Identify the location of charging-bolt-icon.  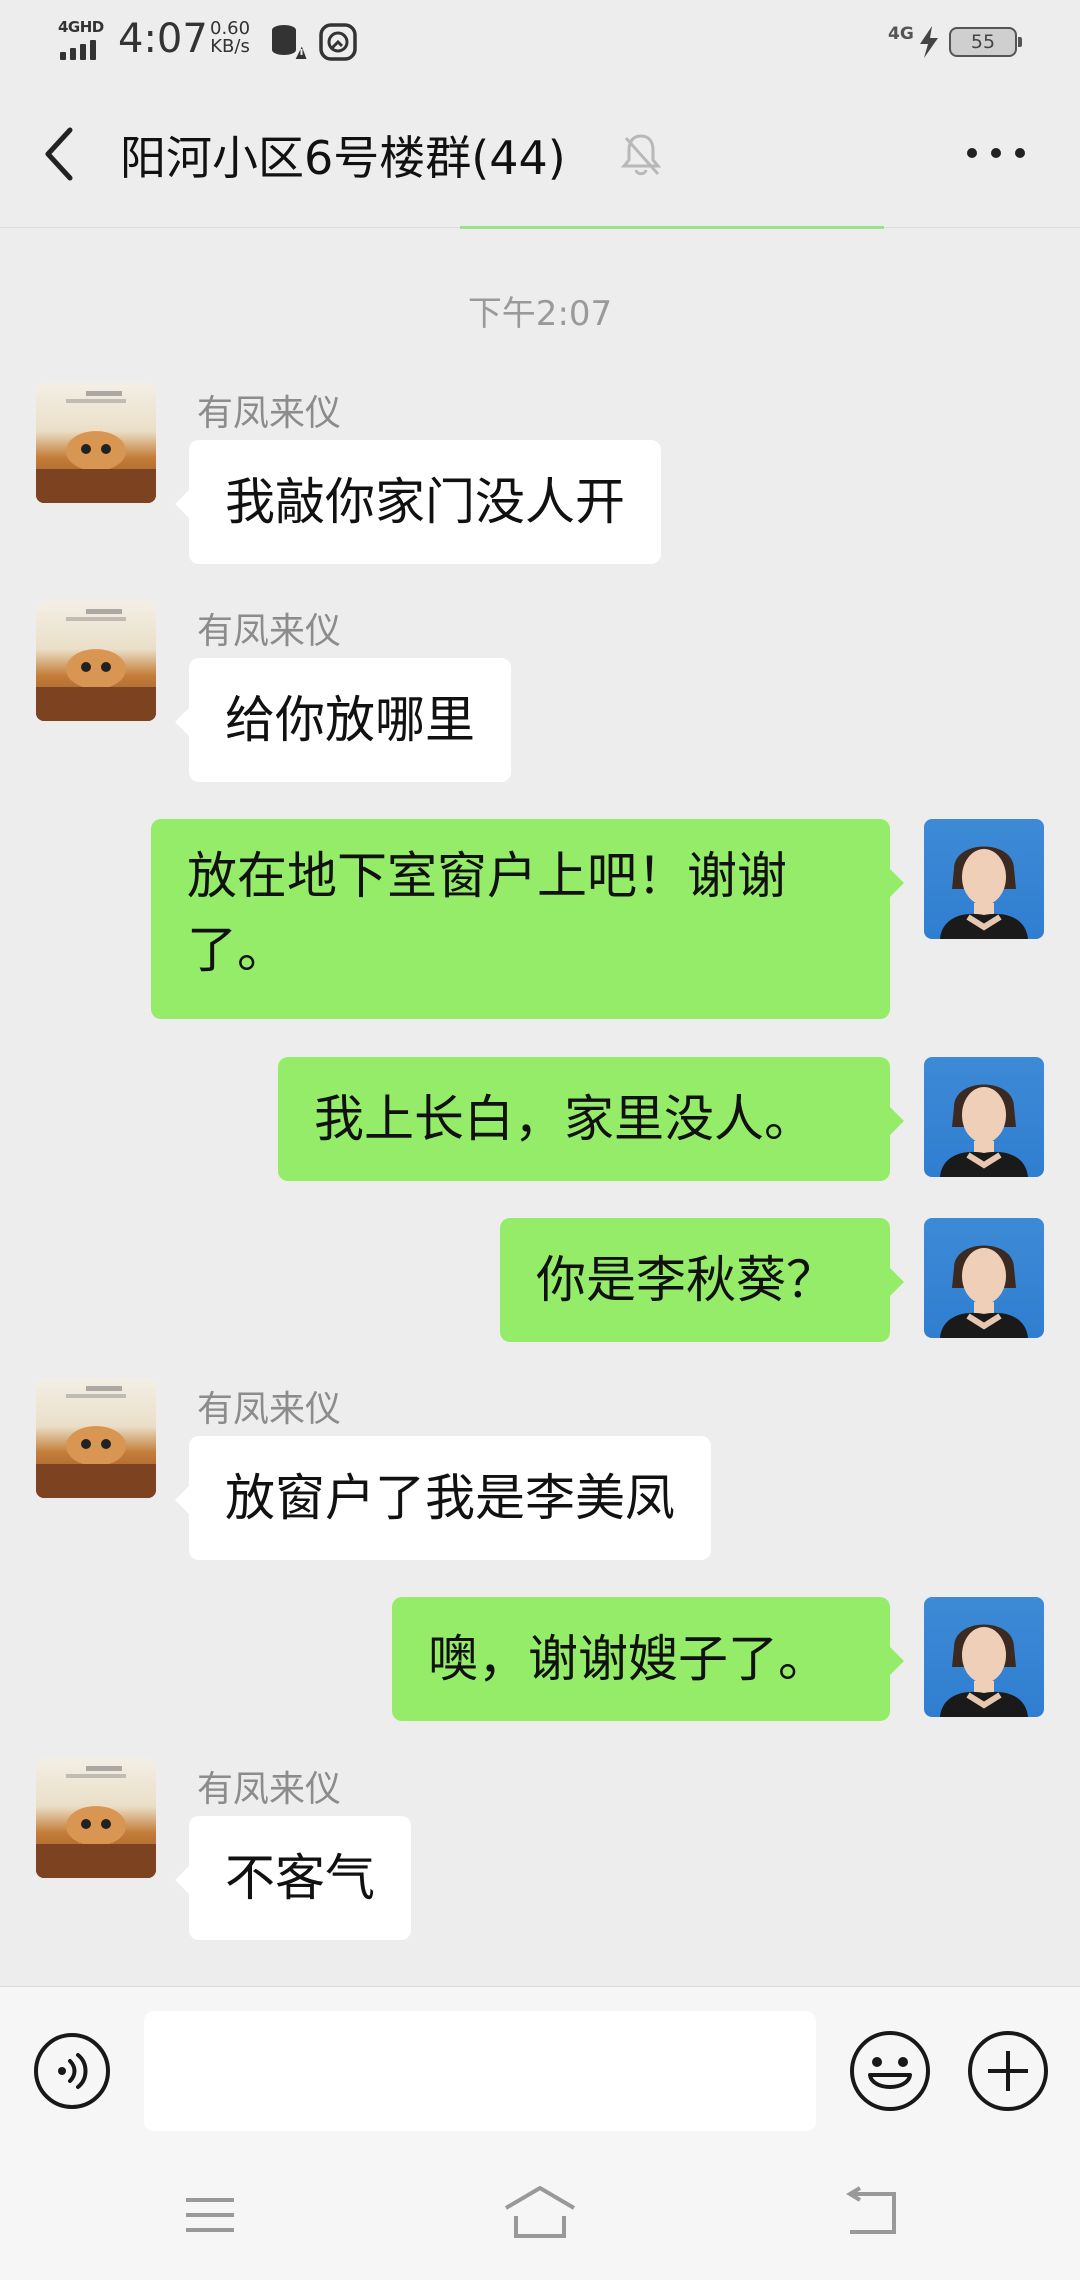
(929, 42).